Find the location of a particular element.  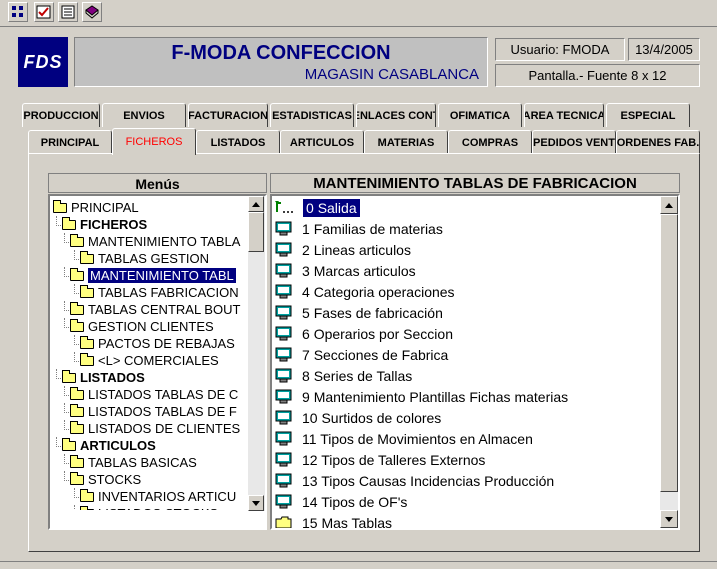

tree-item: PACTOS DE REBAJAS is located at coordinates (154, 343).